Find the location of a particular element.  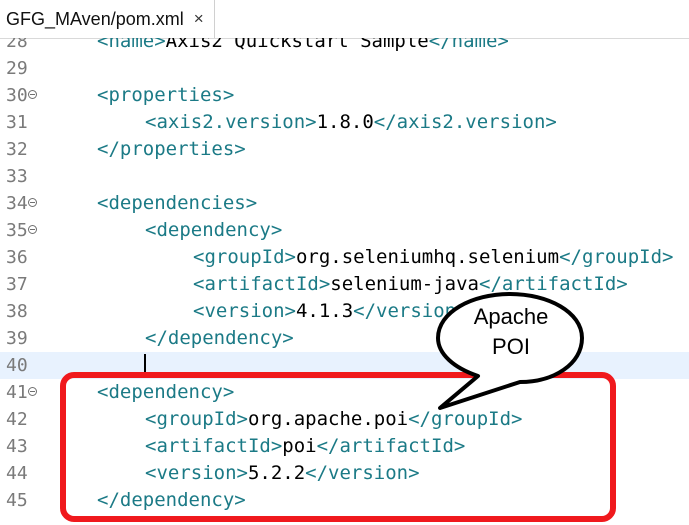

line-number: 38 is located at coordinates (17, 311).